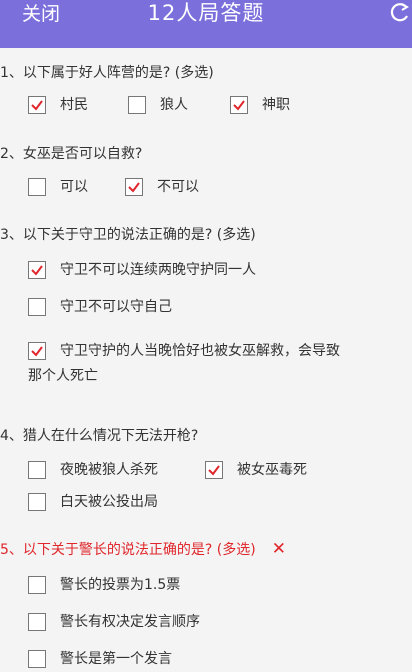 This screenshot has height=672, width=412. What do you see at coordinates (272, 470) in the screenshot?
I see `option-label: 被女巫毒死` at bounding box center [272, 470].